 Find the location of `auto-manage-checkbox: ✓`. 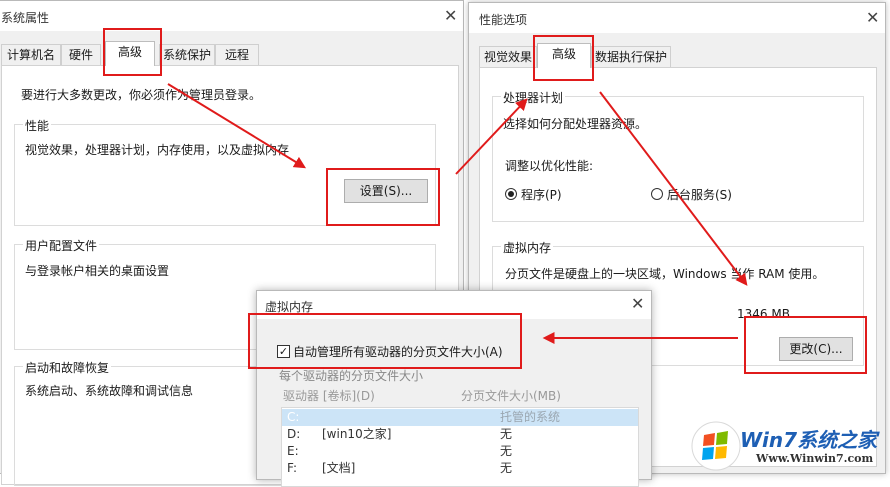

auto-manage-checkbox: ✓ is located at coordinates (283, 351).